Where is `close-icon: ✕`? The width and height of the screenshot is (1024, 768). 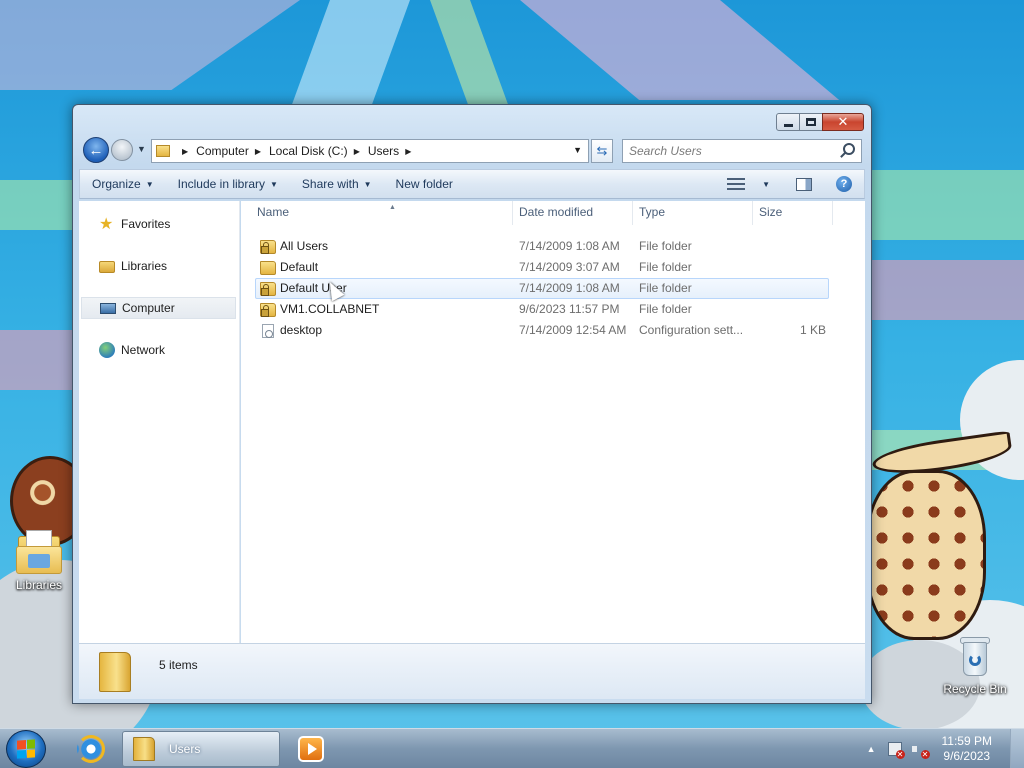
close-icon: ✕ is located at coordinates (843, 122).